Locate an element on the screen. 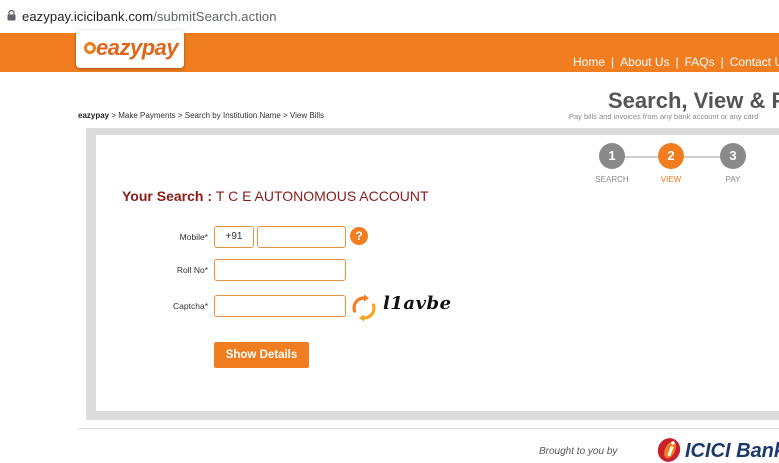 The width and height of the screenshot is (779, 463). nav-home: Home is located at coordinates (589, 62).